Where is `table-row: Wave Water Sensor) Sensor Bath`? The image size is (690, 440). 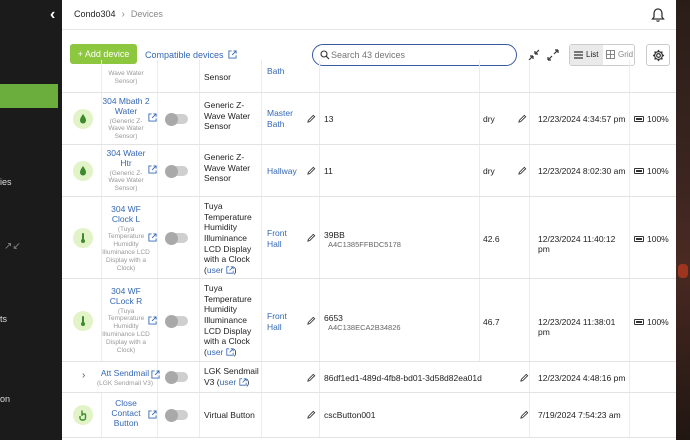
table-row: Wave Water Sensor) Sensor Bath is located at coordinates (369, 76).